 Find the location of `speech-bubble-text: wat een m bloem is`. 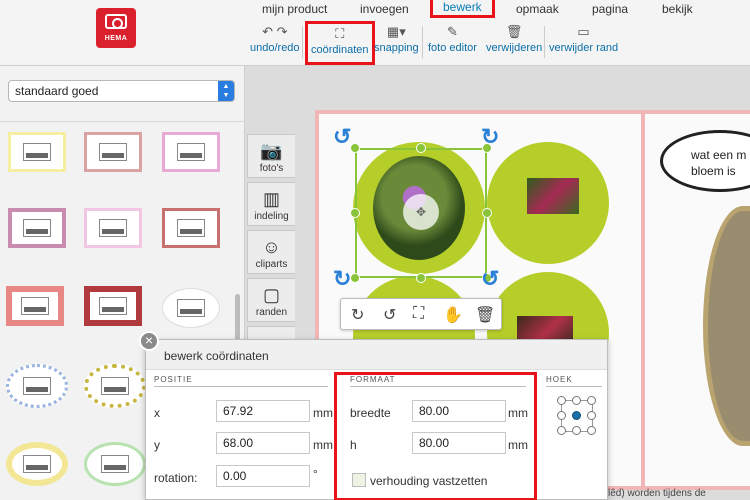

speech-bubble-text: wat een m bloem is is located at coordinates (719, 163).